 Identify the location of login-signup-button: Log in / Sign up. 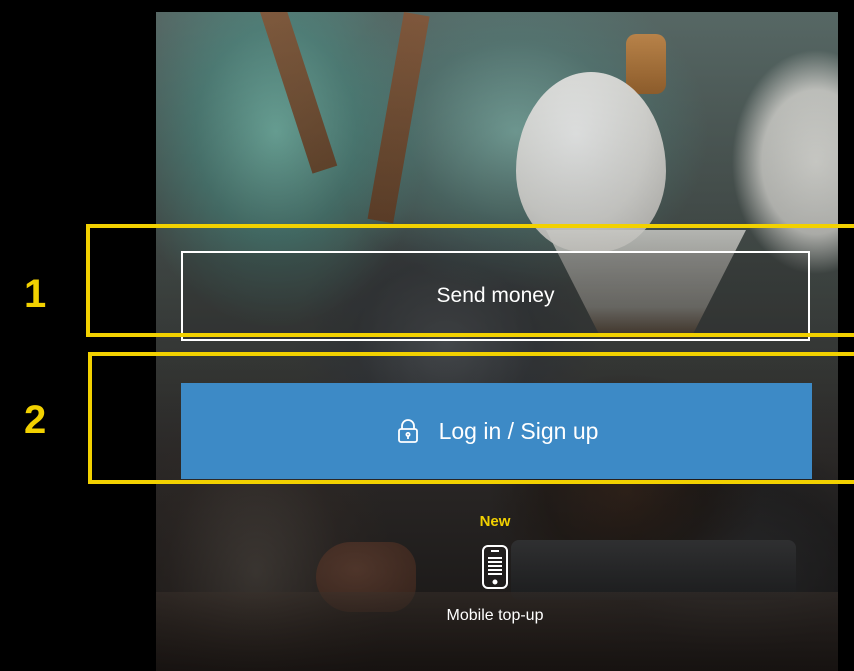
(496, 431).